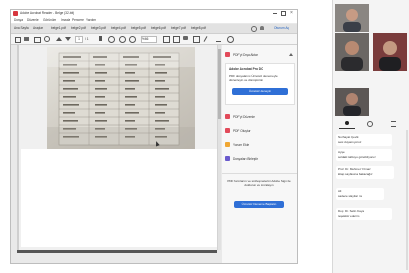  Describe the element at coordinates (111, 39) in the screenshot. I see `hand-tool-icon` at that location.